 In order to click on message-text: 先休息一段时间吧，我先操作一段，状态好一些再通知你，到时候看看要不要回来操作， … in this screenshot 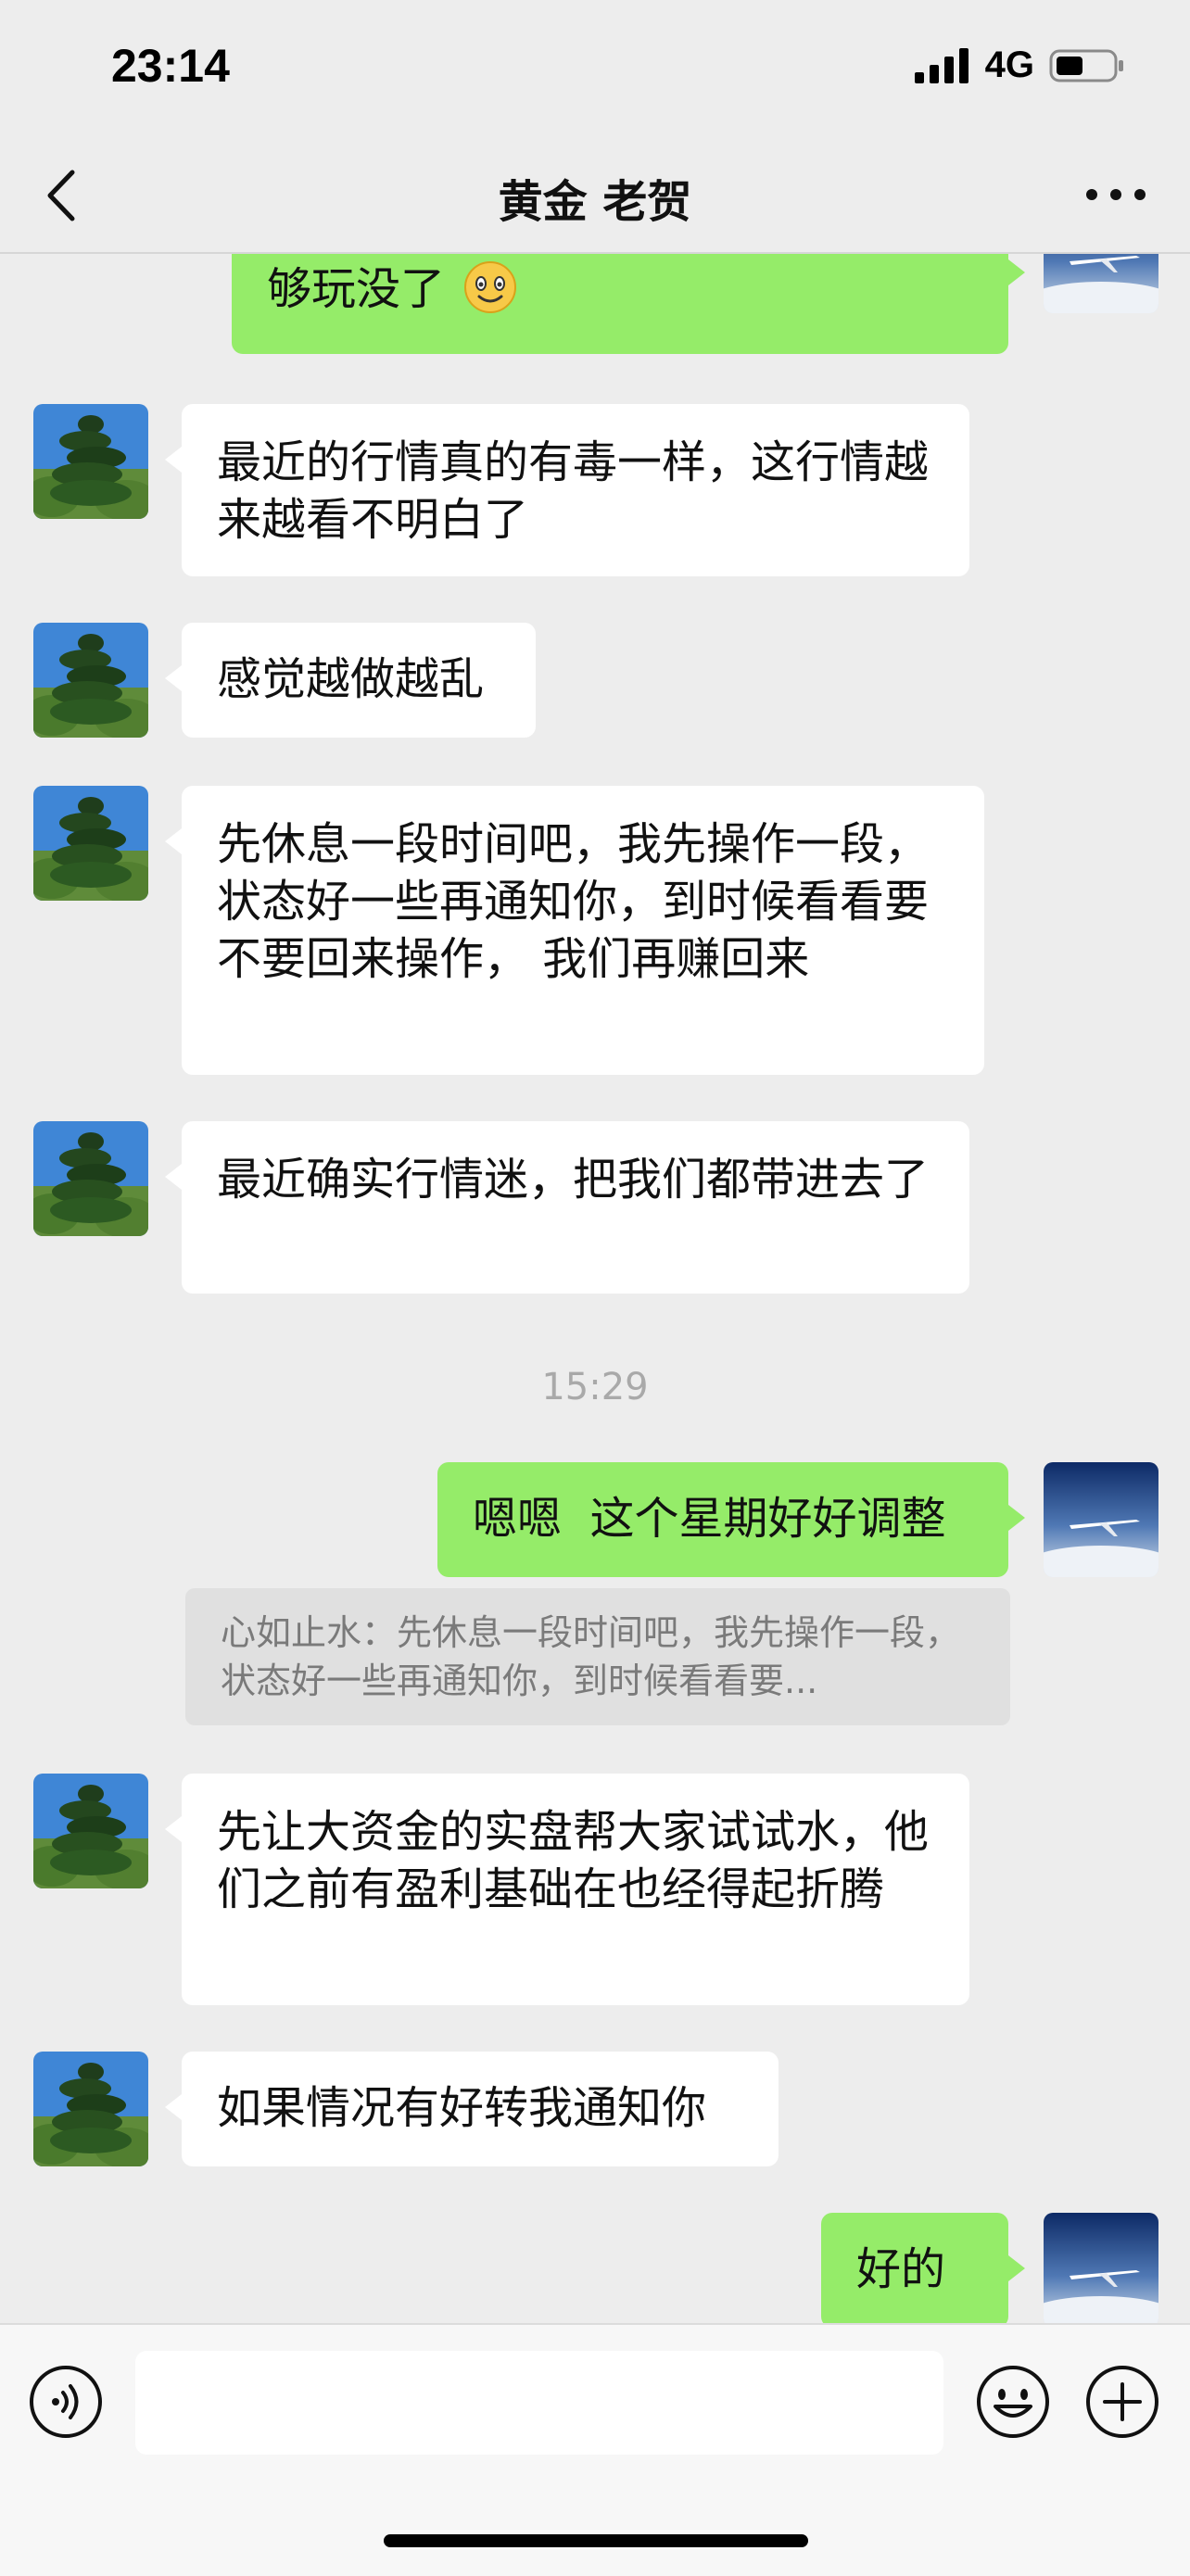, I will do `click(573, 901)`.